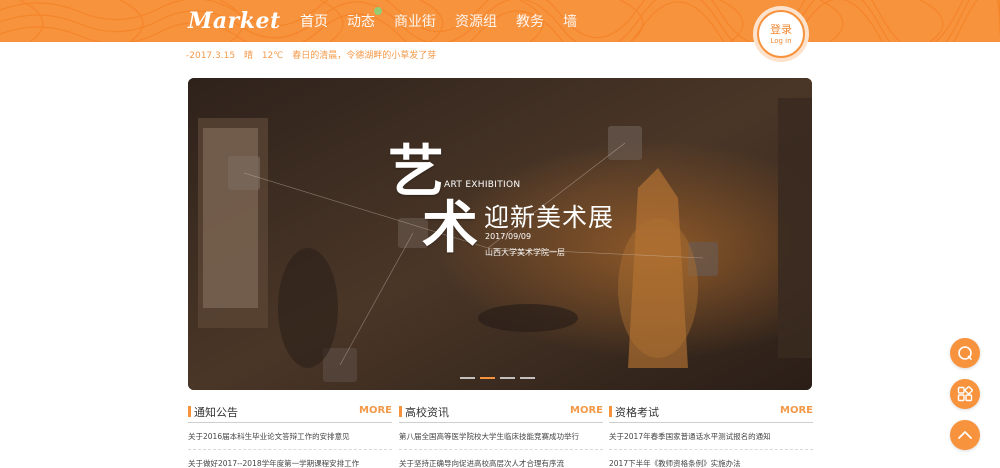 The width and height of the screenshot is (1000, 468). Describe the element at coordinates (415, 21) in the screenshot. I see `nav-item-business: 商业街` at that location.